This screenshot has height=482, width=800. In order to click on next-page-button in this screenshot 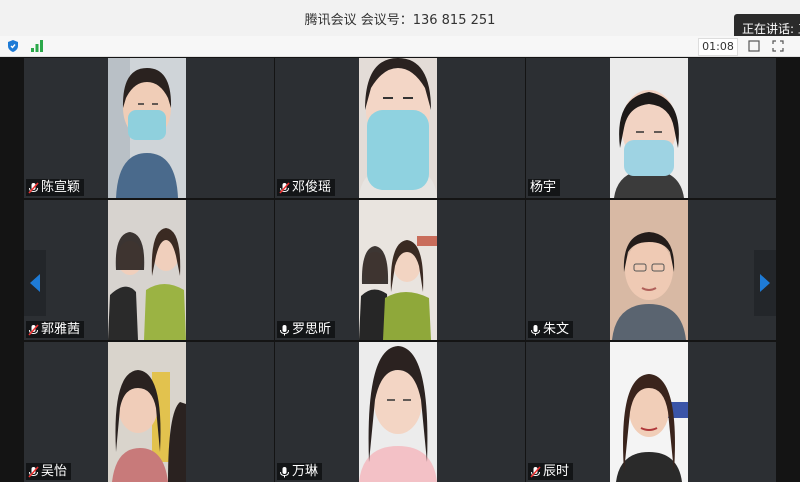, I will do `click(765, 283)`.